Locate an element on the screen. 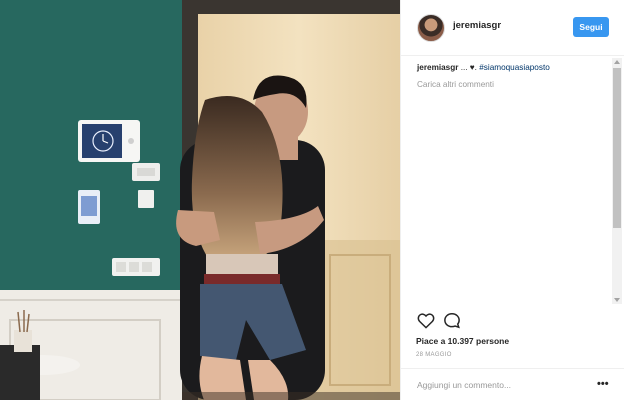 The width and height of the screenshot is (624, 400). author-username: jeremiasgr is located at coordinates (477, 25).